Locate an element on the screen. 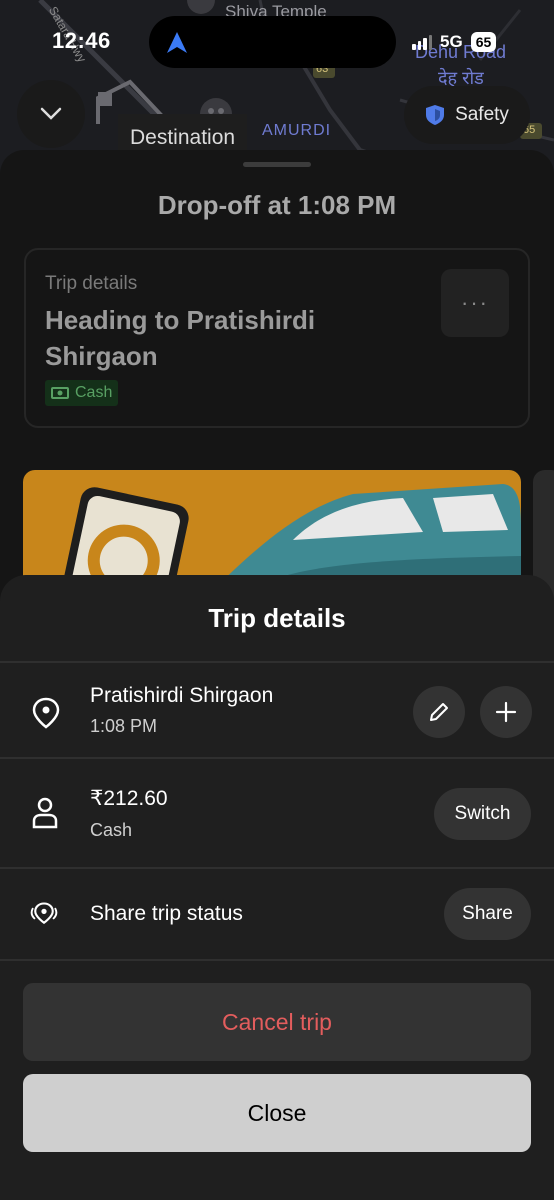 This screenshot has width=554, height=1200. network-type: 5G is located at coordinates (451, 41).